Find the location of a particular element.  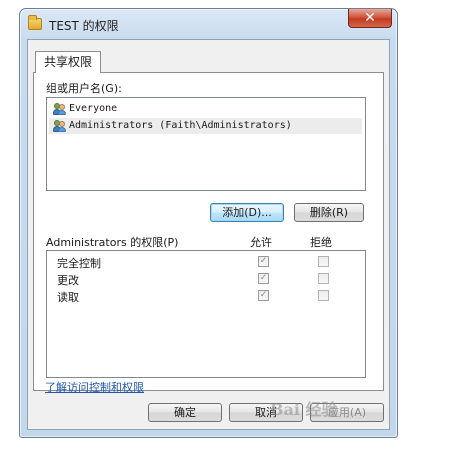

user-item-administrators: Administrators (Faith\Administrators) is located at coordinates (205, 126).